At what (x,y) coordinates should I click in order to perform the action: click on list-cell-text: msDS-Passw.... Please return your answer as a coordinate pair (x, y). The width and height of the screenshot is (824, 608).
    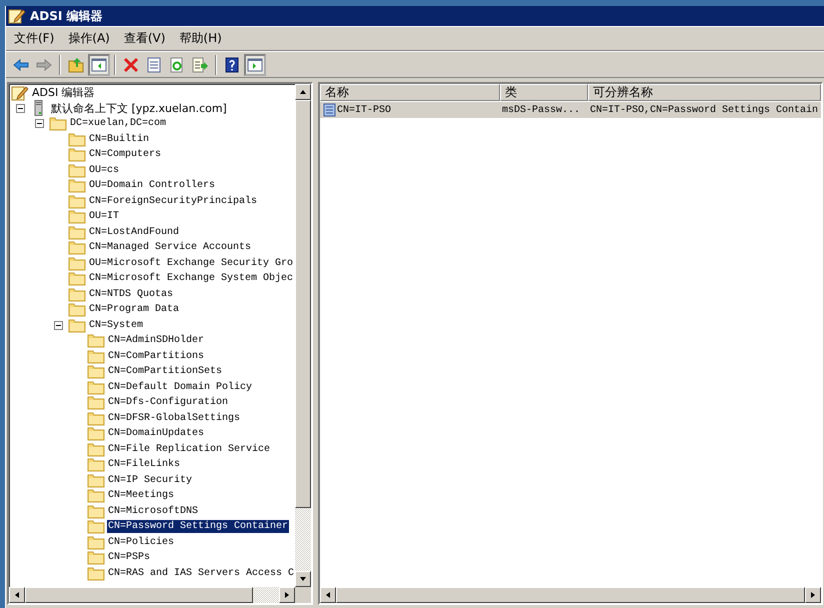
    Looking at the image, I should click on (541, 110).